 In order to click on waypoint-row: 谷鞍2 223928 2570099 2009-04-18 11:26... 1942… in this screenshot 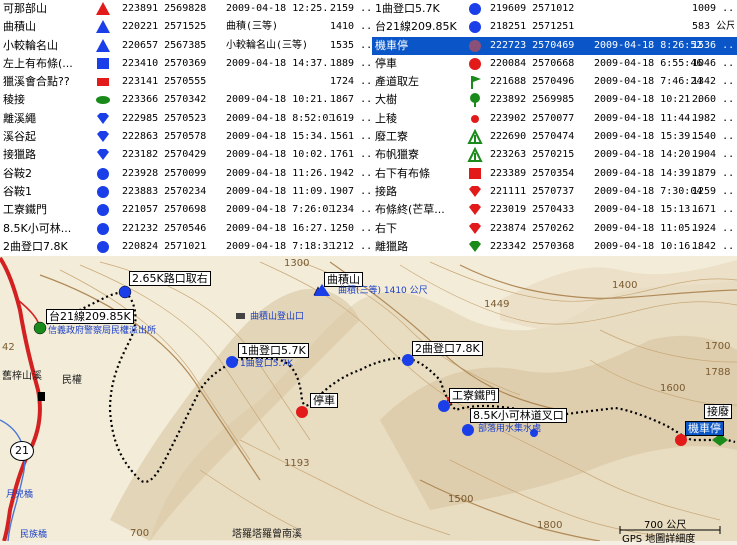, I will do `click(186, 174)`.